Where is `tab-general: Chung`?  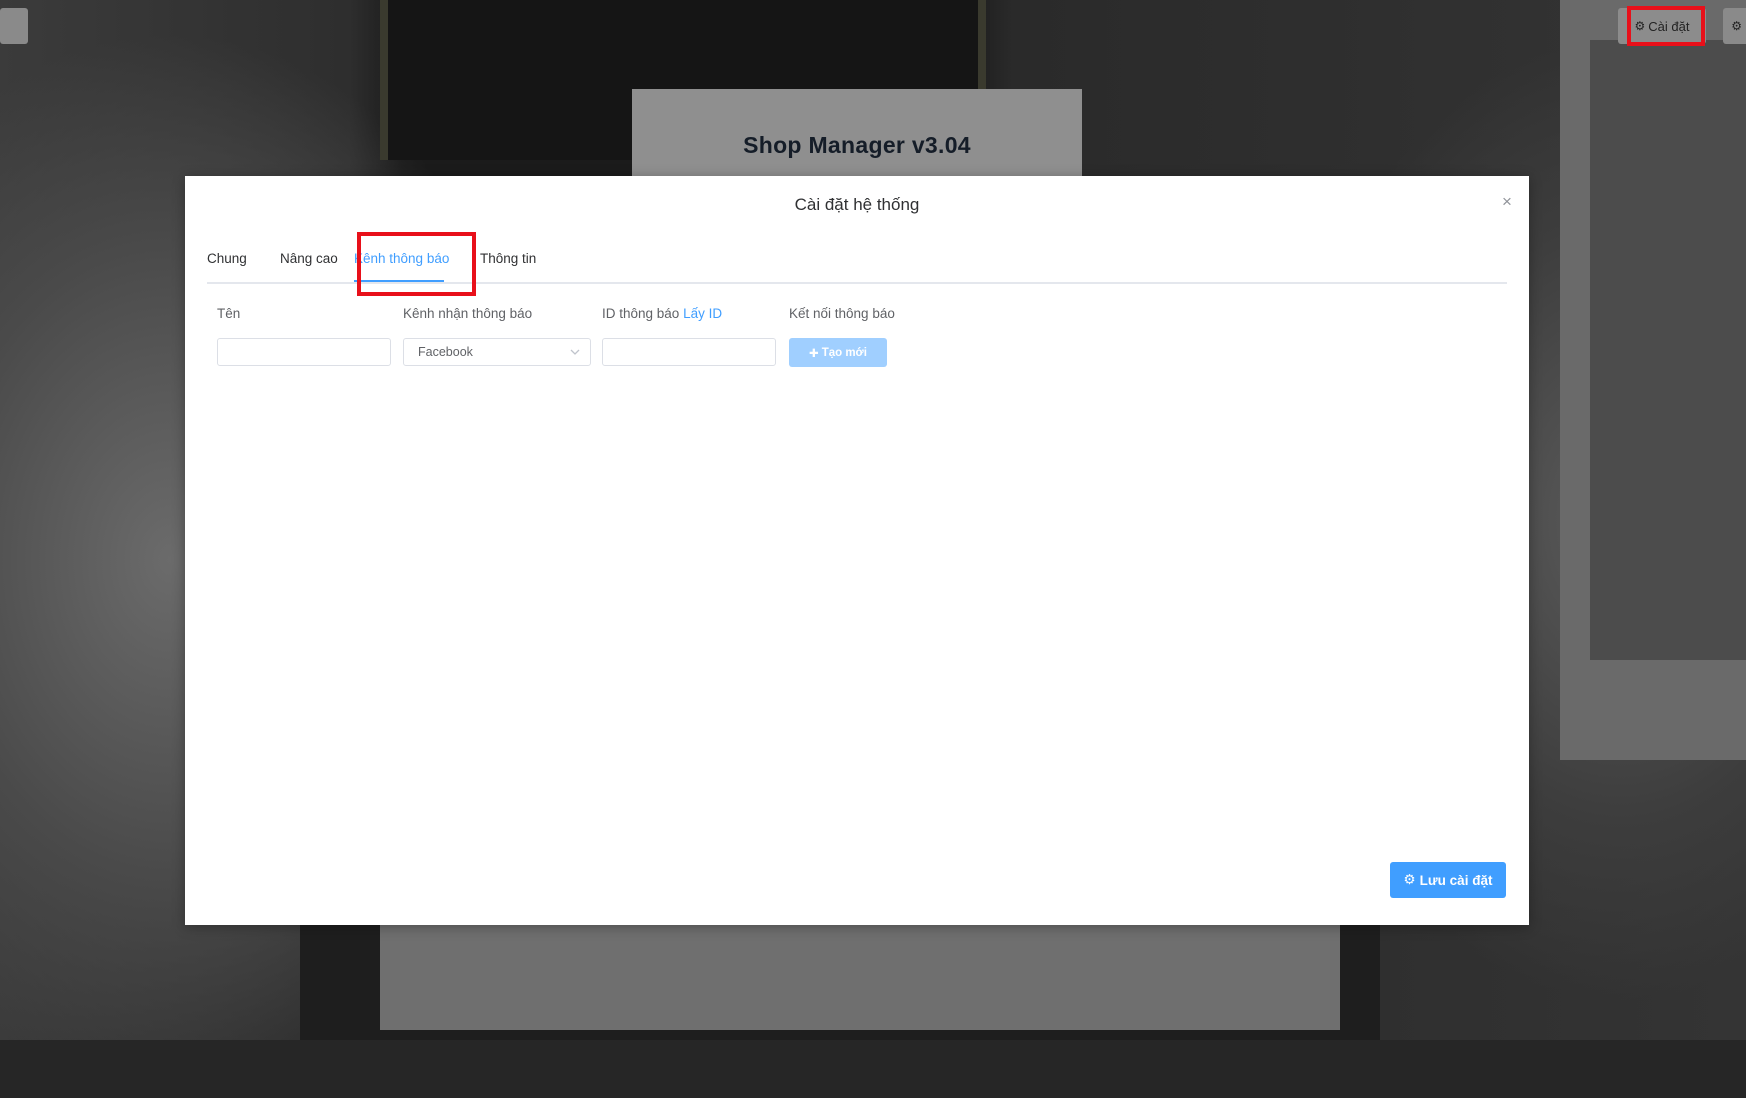
tab-general: Chung is located at coordinates (227, 260).